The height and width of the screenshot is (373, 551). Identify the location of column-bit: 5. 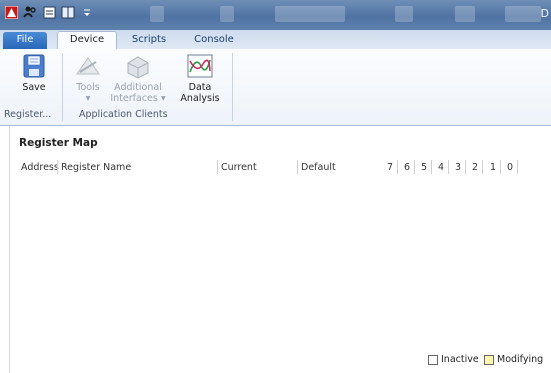
(424, 167).